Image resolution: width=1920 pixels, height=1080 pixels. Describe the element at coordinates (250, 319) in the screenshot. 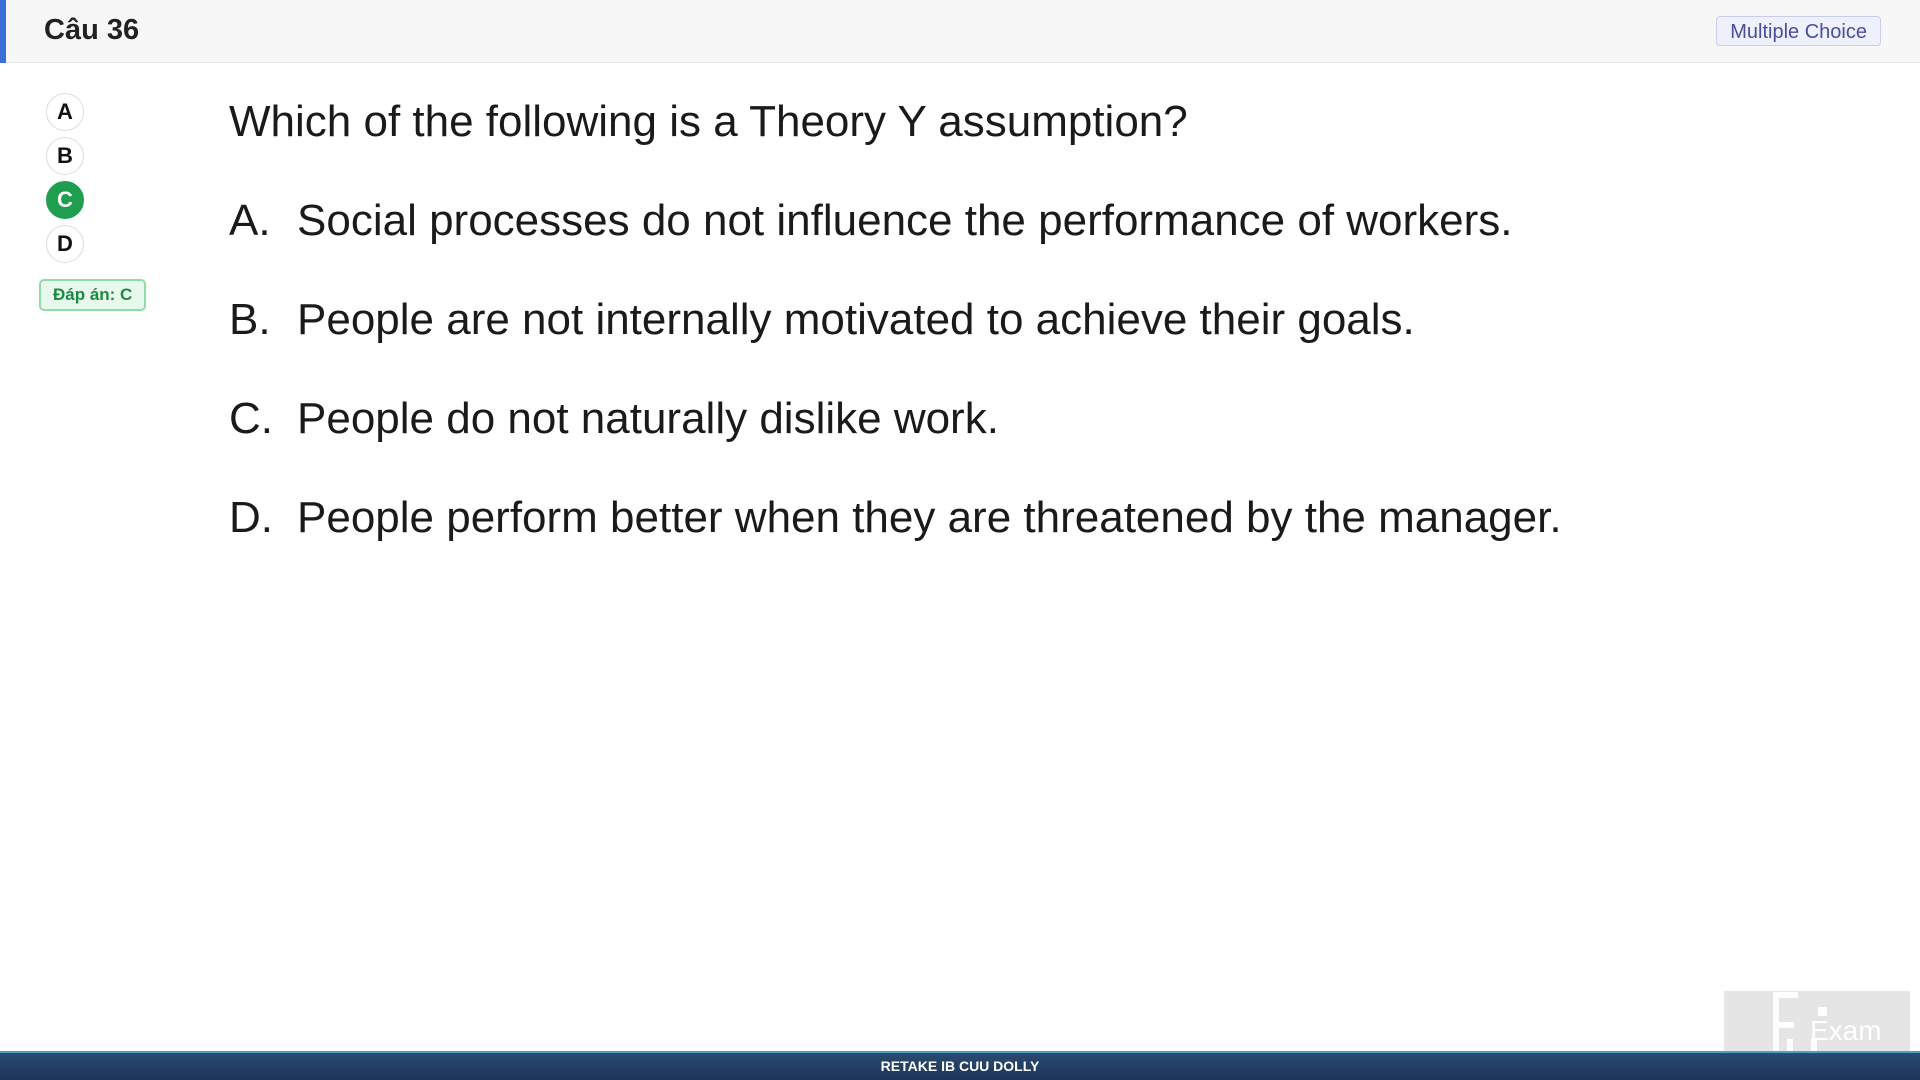

I see `choice-b-letter: B.` at that location.